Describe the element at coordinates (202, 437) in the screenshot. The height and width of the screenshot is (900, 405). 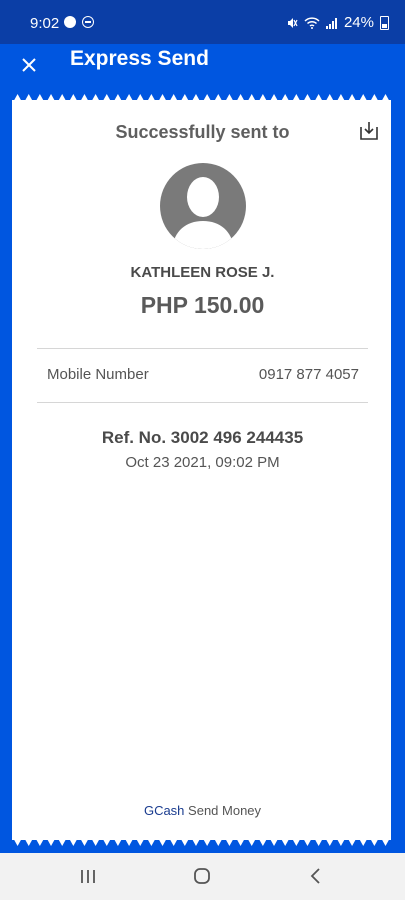
I see `reference-number: Ref. No. 3002 496 244435` at that location.